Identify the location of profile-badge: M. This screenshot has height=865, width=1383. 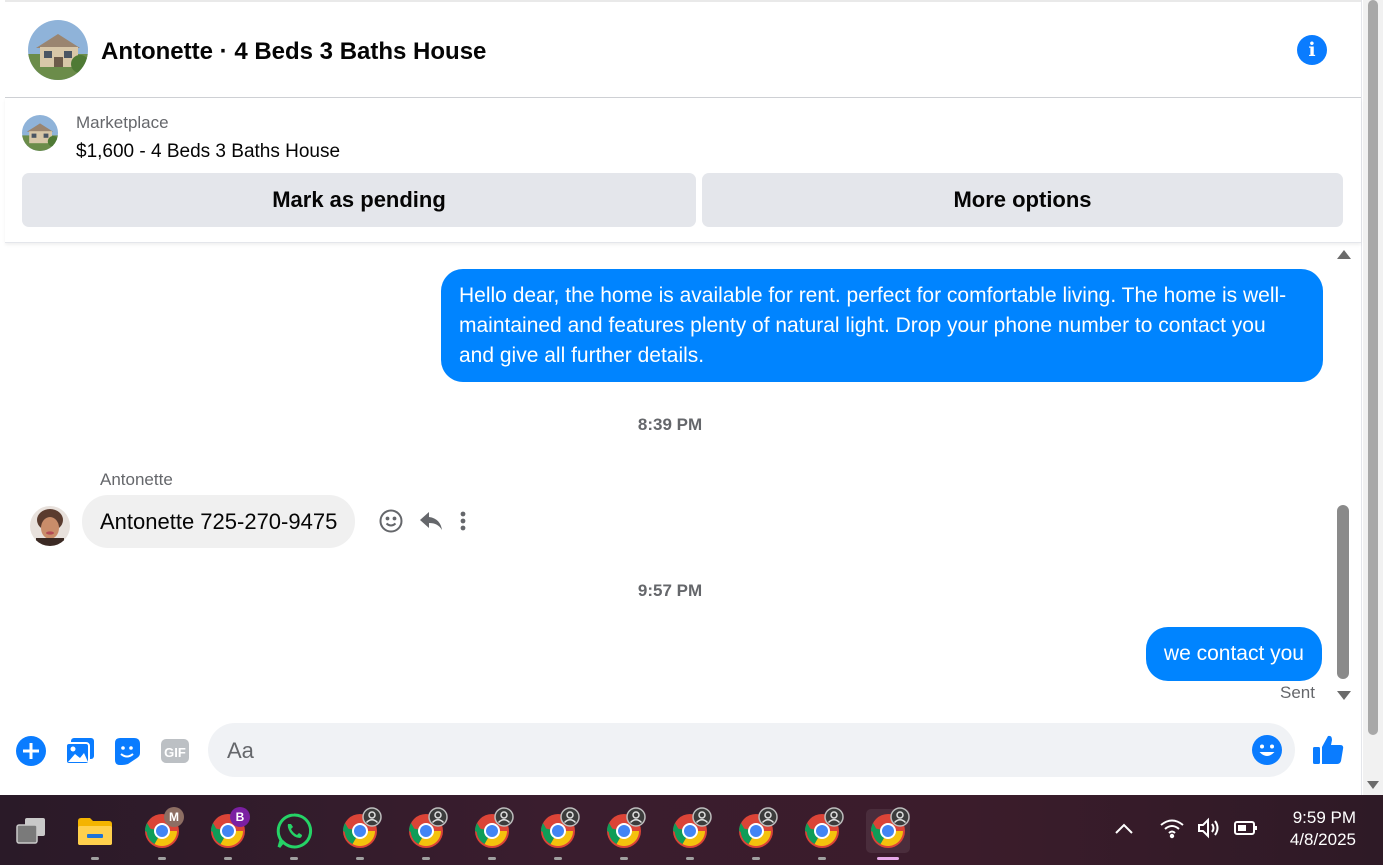
(174, 817).